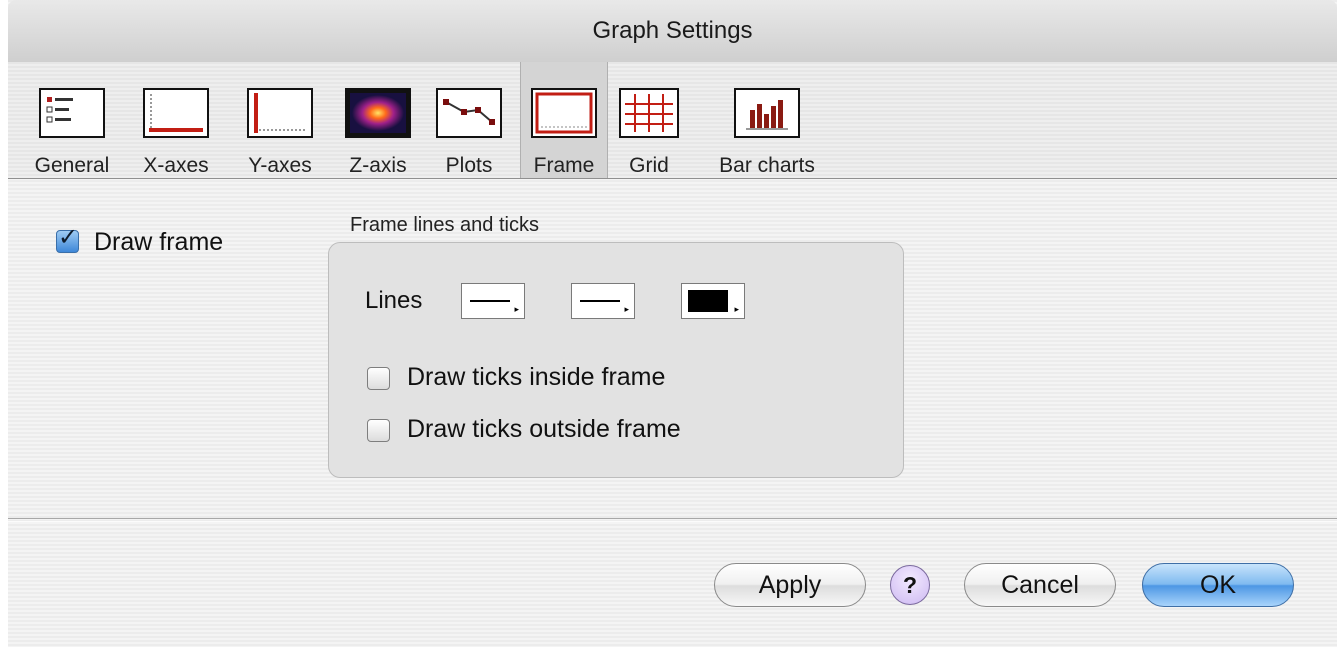 The image size is (1337, 647). What do you see at coordinates (600, 301) in the screenshot?
I see `line-width-preview` at bounding box center [600, 301].